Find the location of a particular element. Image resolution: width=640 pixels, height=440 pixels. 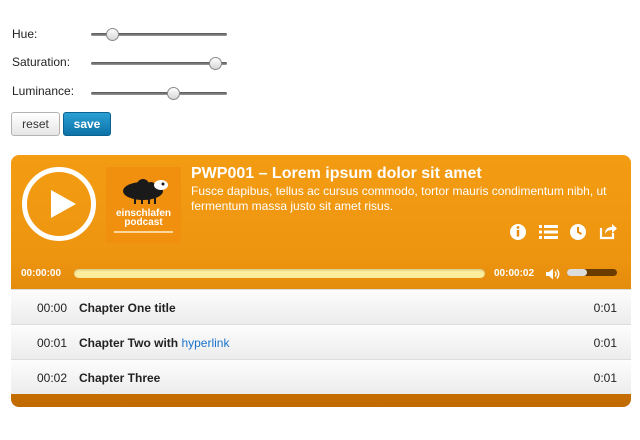

chapter-start: 00:01 is located at coordinates (52, 343).